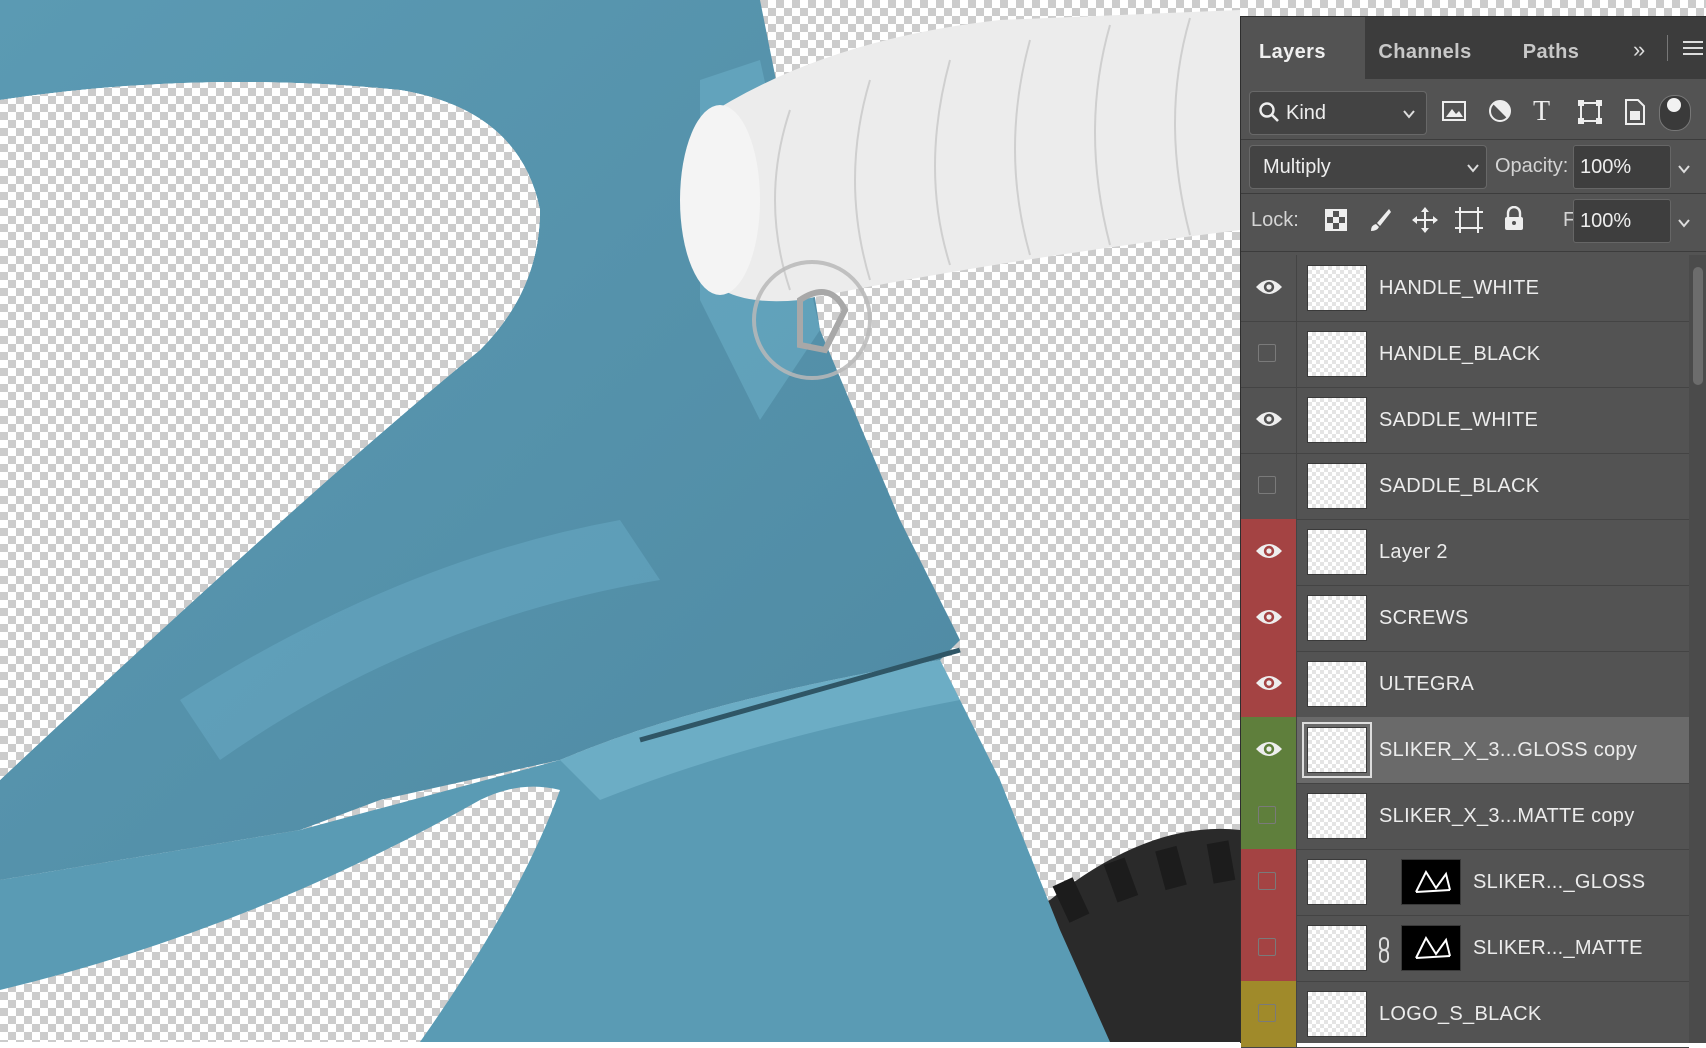 This screenshot has width=1706, height=1048. What do you see at coordinates (1424, 618) in the screenshot?
I see `layer-name: SCREWS` at bounding box center [1424, 618].